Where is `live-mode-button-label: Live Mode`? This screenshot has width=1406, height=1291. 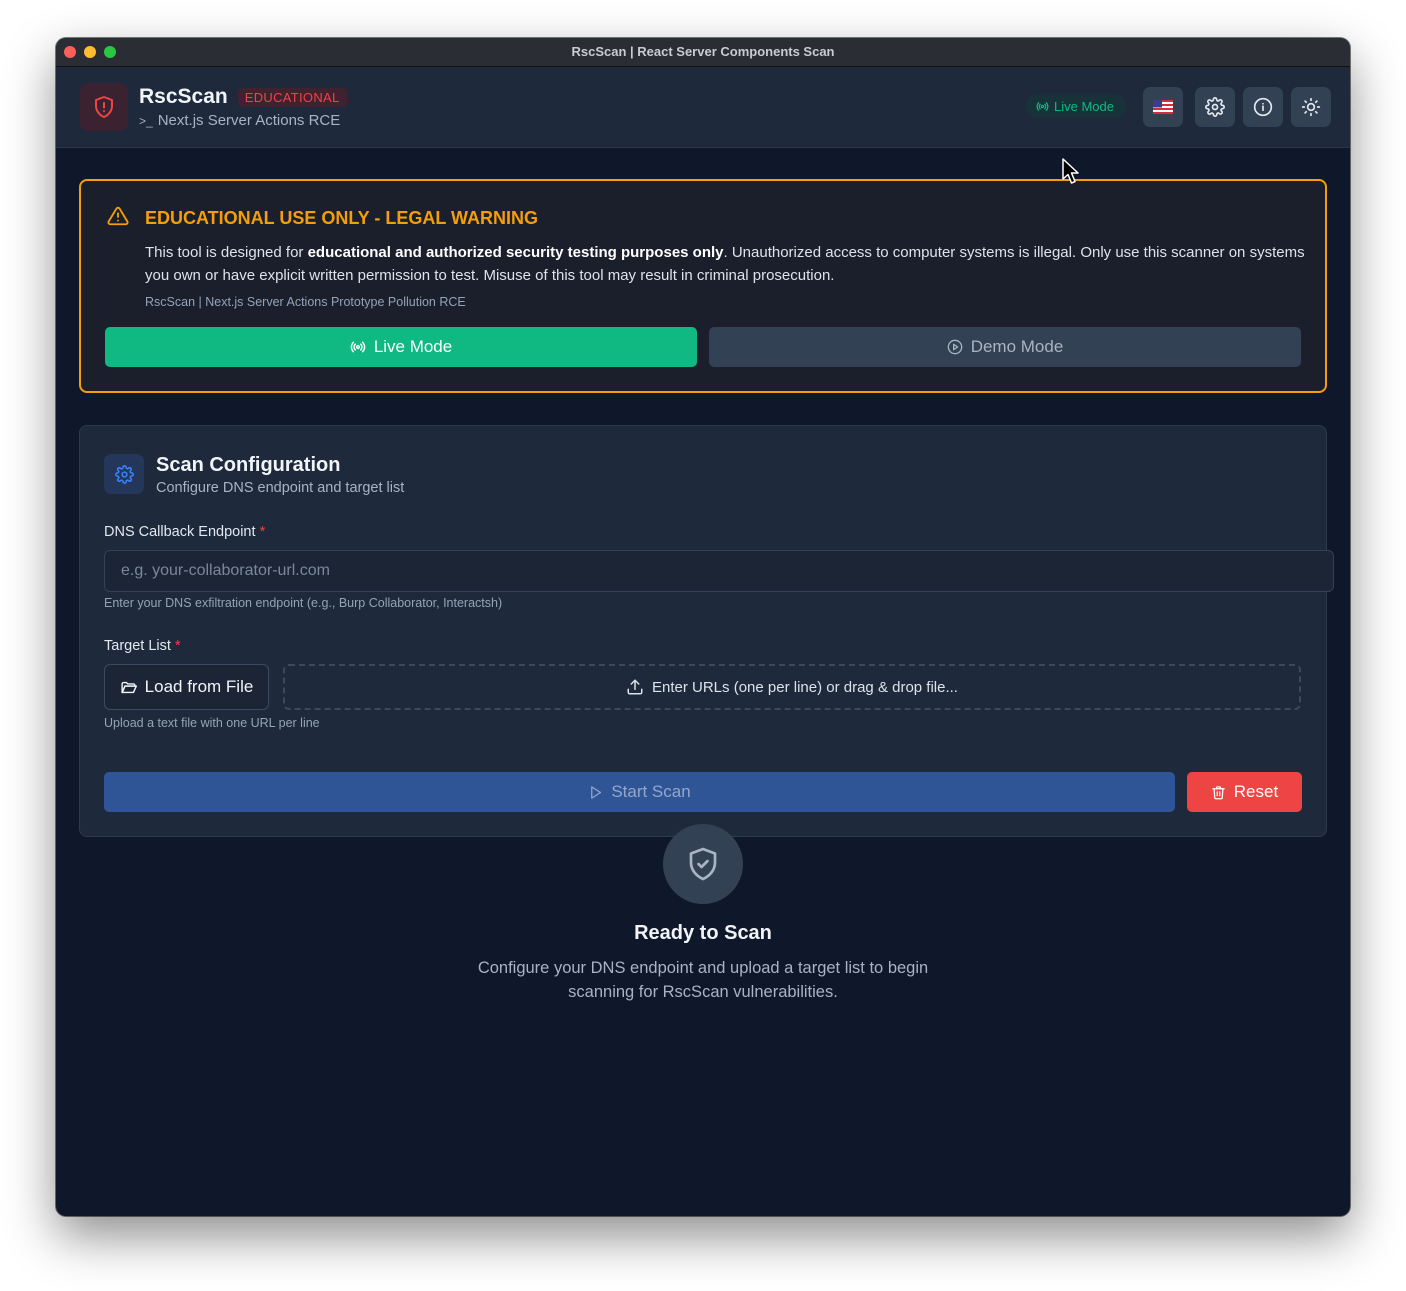
live-mode-button-label: Live Mode is located at coordinates (413, 346).